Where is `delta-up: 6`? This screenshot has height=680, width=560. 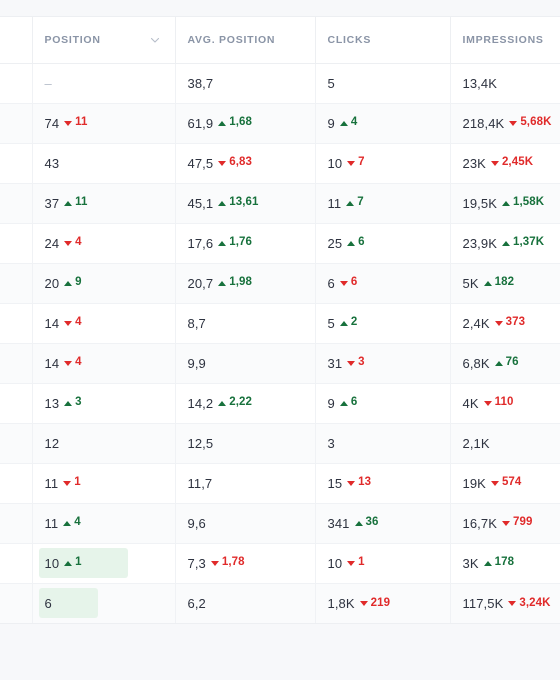
delta-up: 6 is located at coordinates (356, 243).